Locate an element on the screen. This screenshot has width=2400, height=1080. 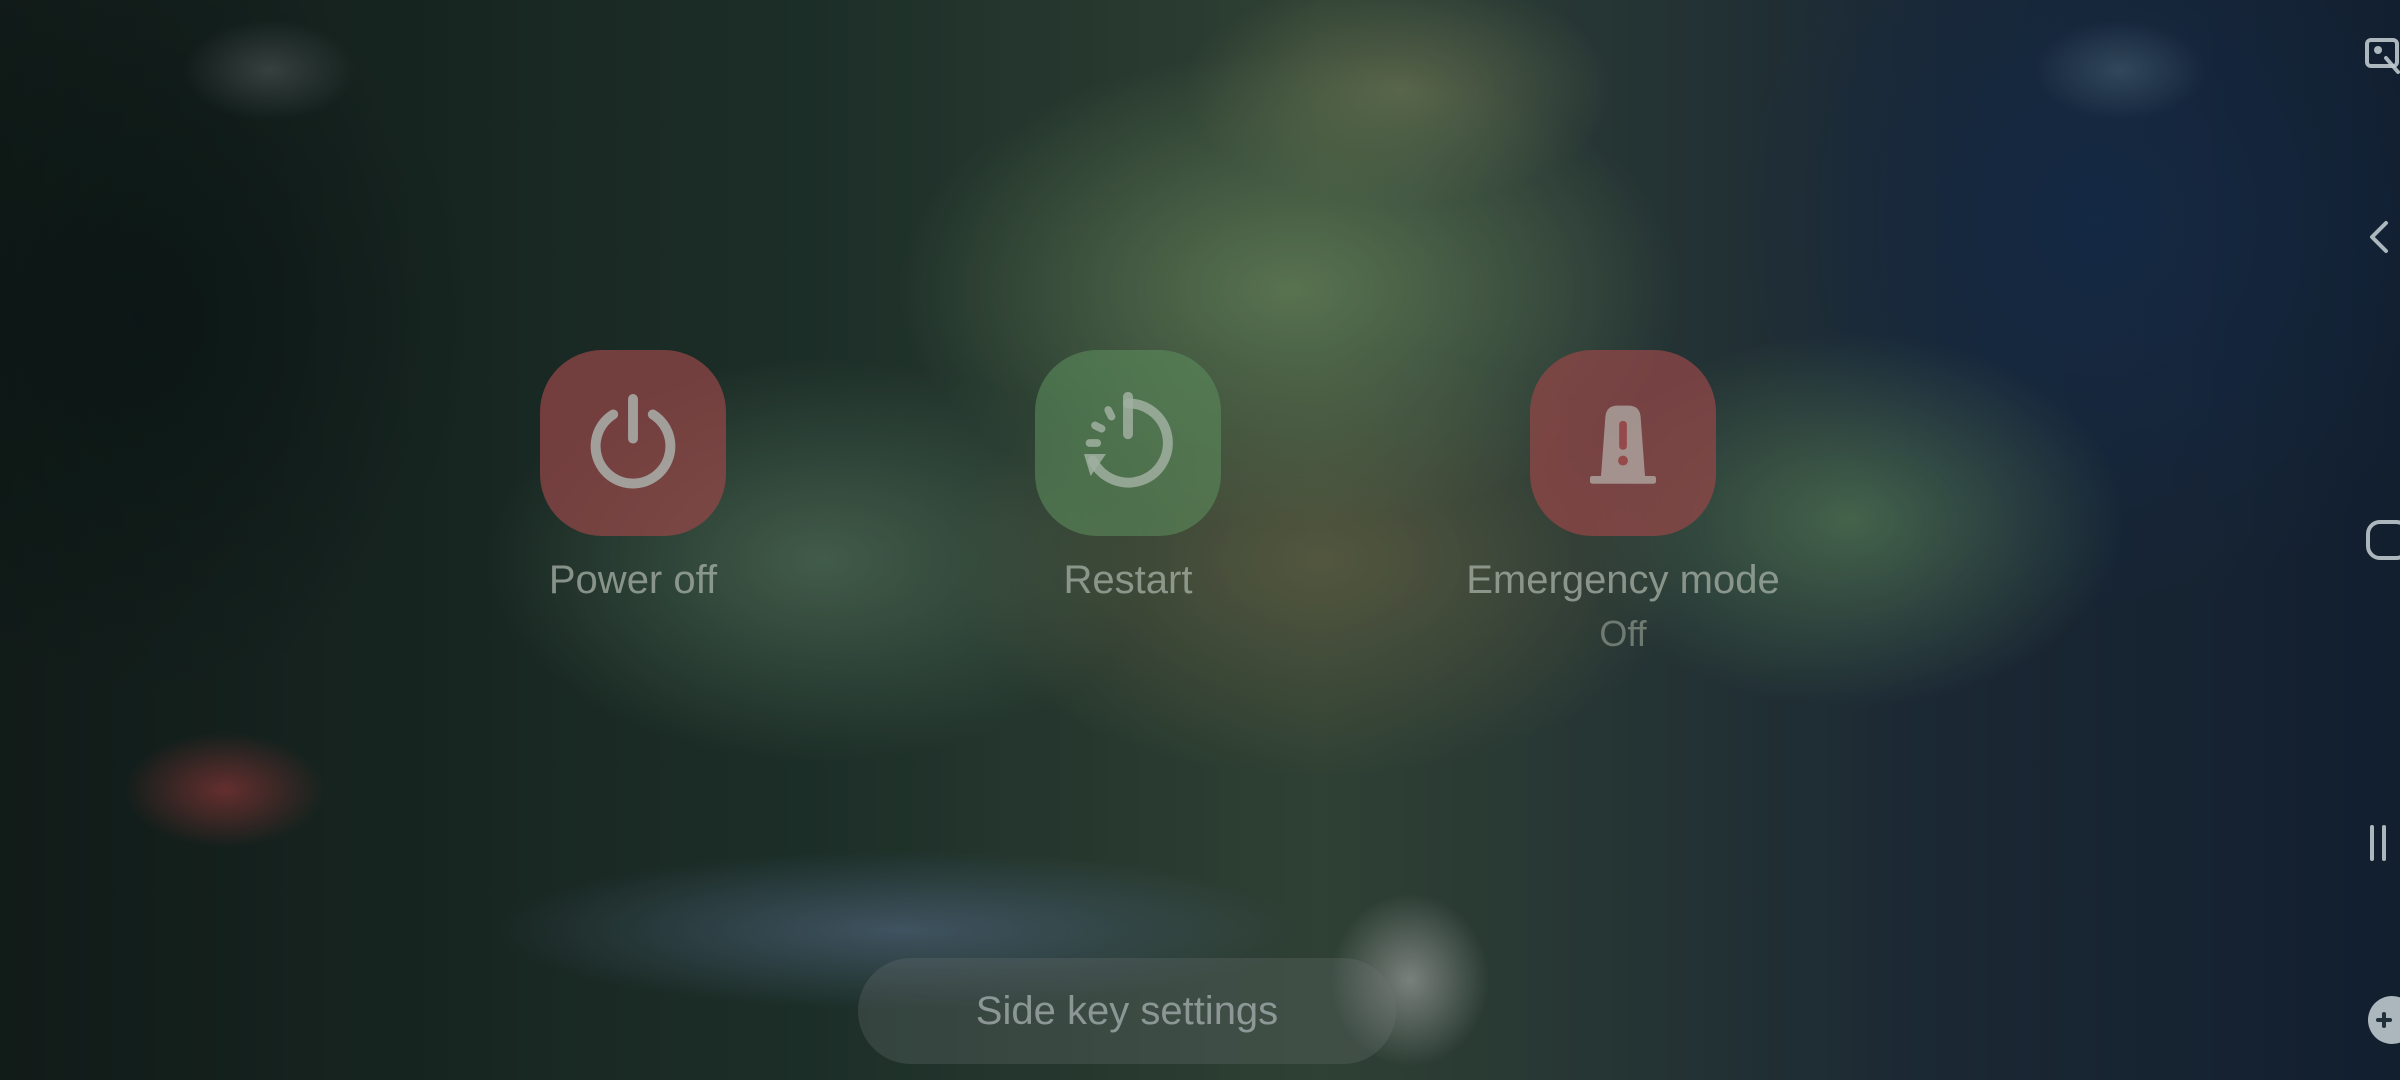
home-icon is located at coordinates (2383, 540).